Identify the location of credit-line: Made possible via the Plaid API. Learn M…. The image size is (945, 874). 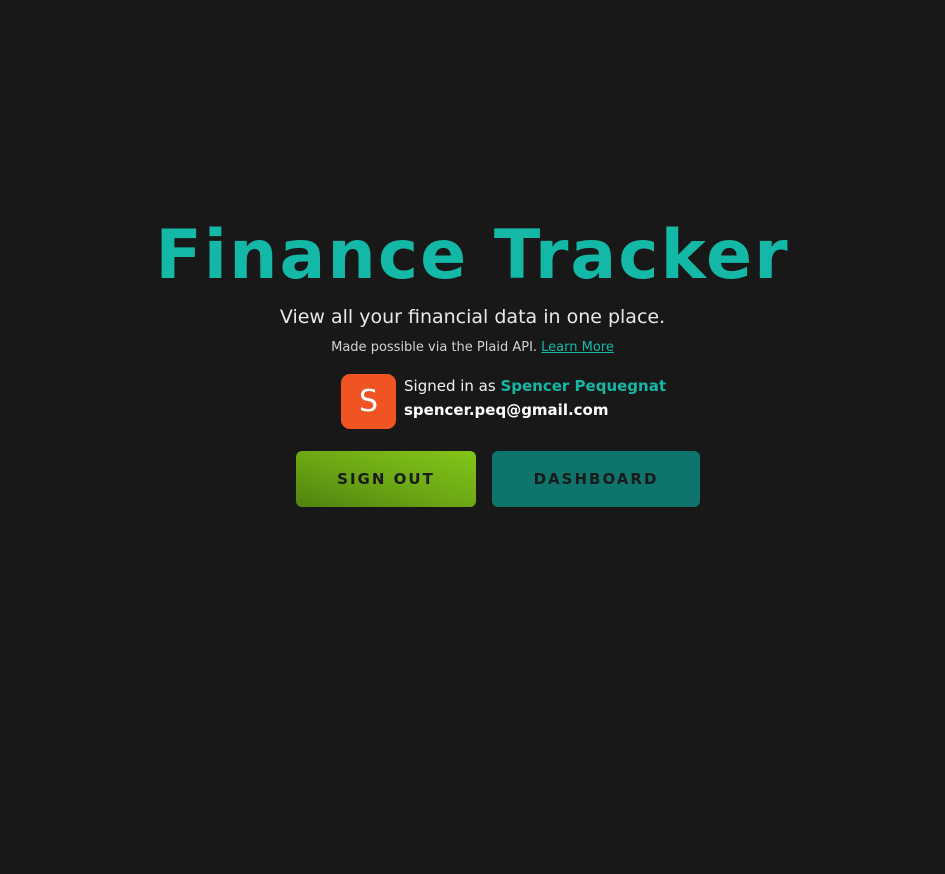
(472, 348).